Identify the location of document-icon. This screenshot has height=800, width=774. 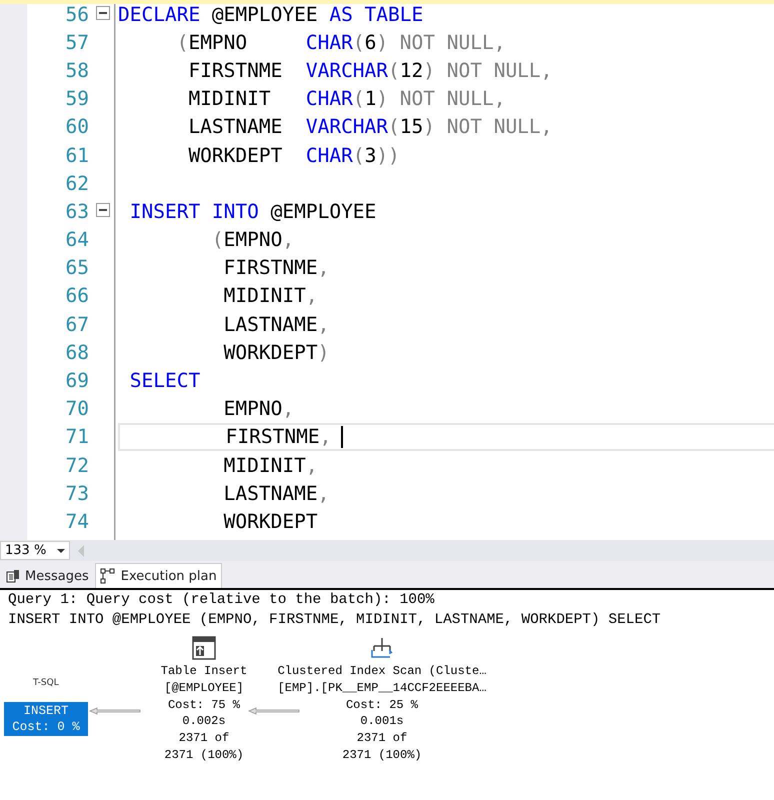
(13, 576).